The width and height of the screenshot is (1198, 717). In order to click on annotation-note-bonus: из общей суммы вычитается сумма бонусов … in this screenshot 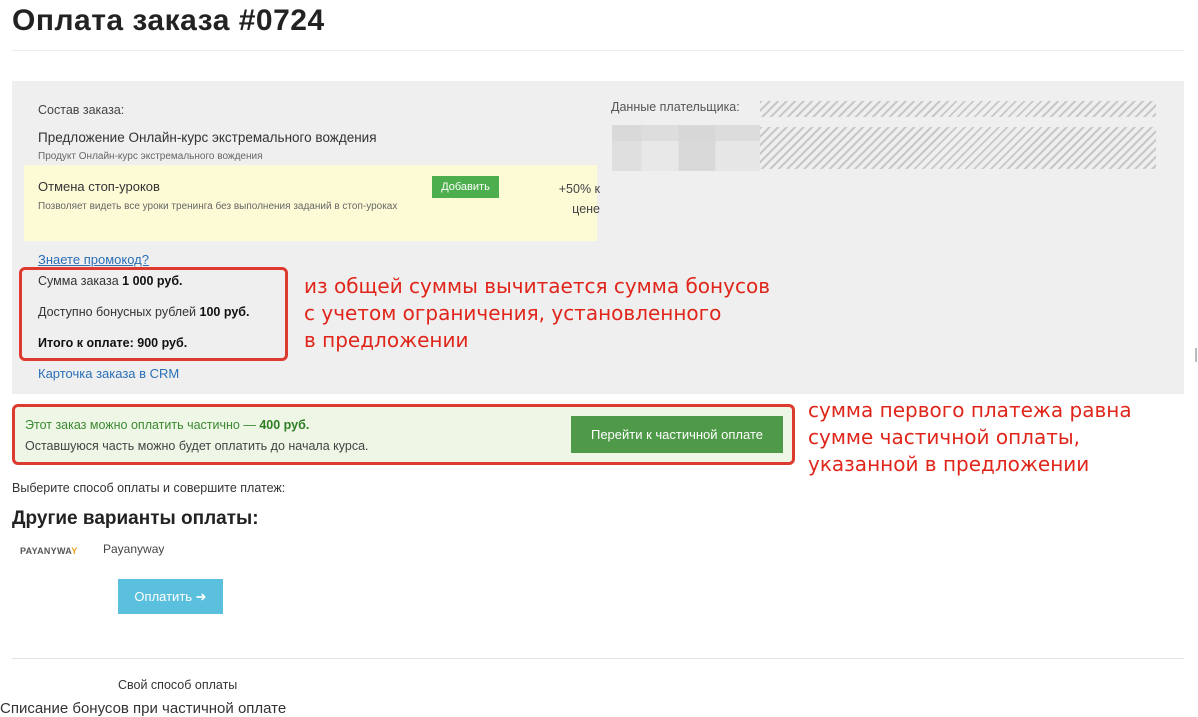, I will do `click(537, 313)`.